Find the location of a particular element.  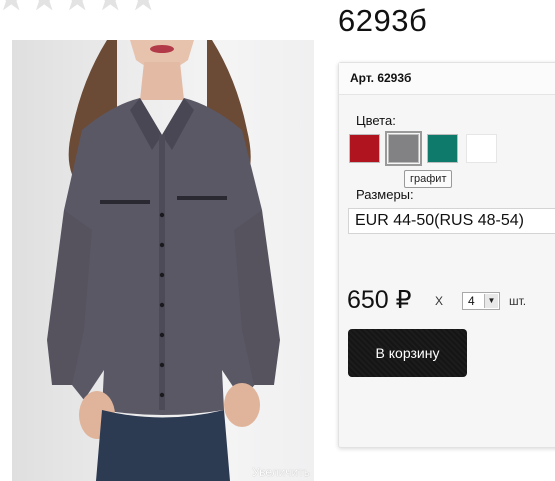

rating-stars: ★ ★ ★ ★ ★ is located at coordinates (79, 8).